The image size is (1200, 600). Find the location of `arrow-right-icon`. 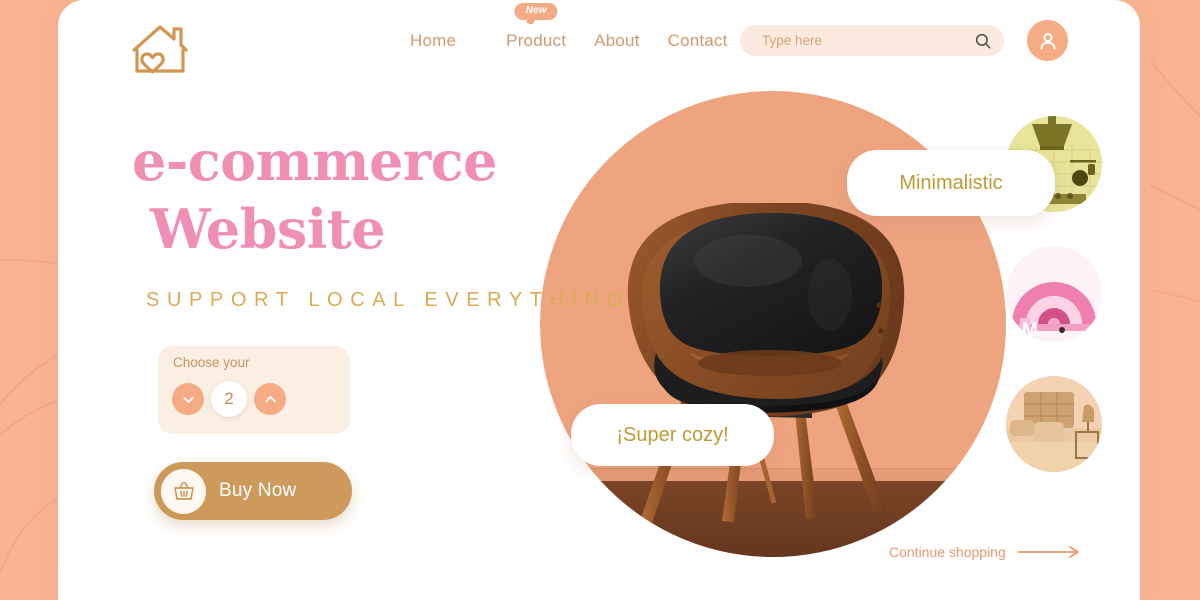

arrow-right-icon is located at coordinates (1048, 552).